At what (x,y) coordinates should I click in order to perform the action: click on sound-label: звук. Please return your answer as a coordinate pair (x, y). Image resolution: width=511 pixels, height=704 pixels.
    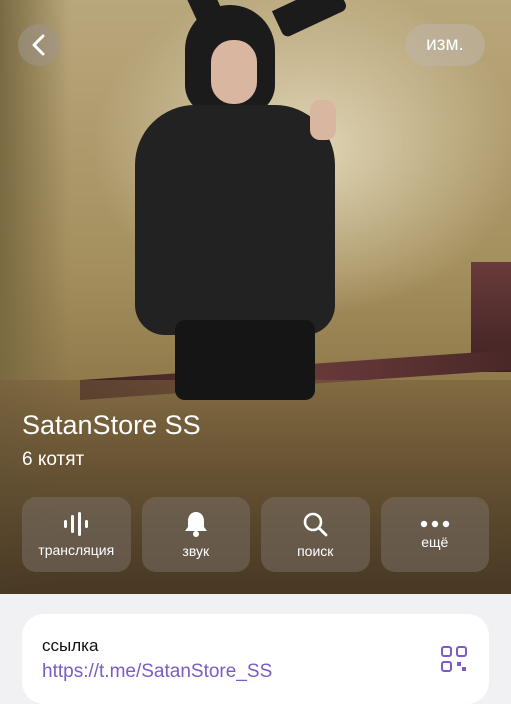
    Looking at the image, I should click on (196, 550).